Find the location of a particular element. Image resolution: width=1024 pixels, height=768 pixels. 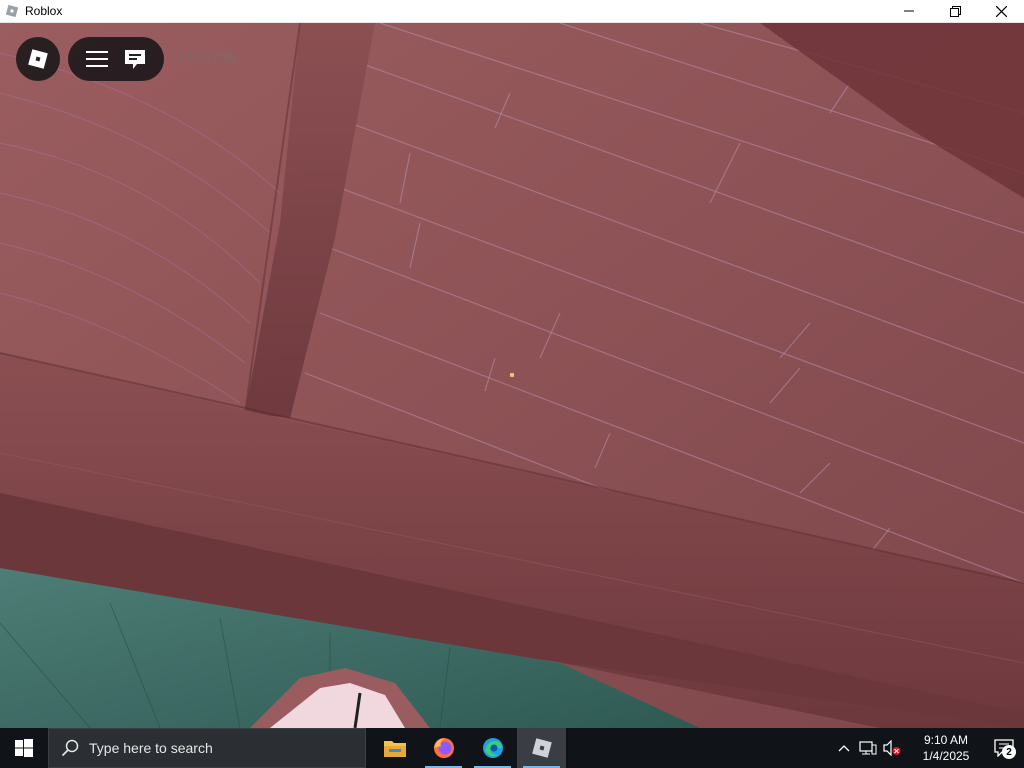

network-icon is located at coordinates (868, 748).